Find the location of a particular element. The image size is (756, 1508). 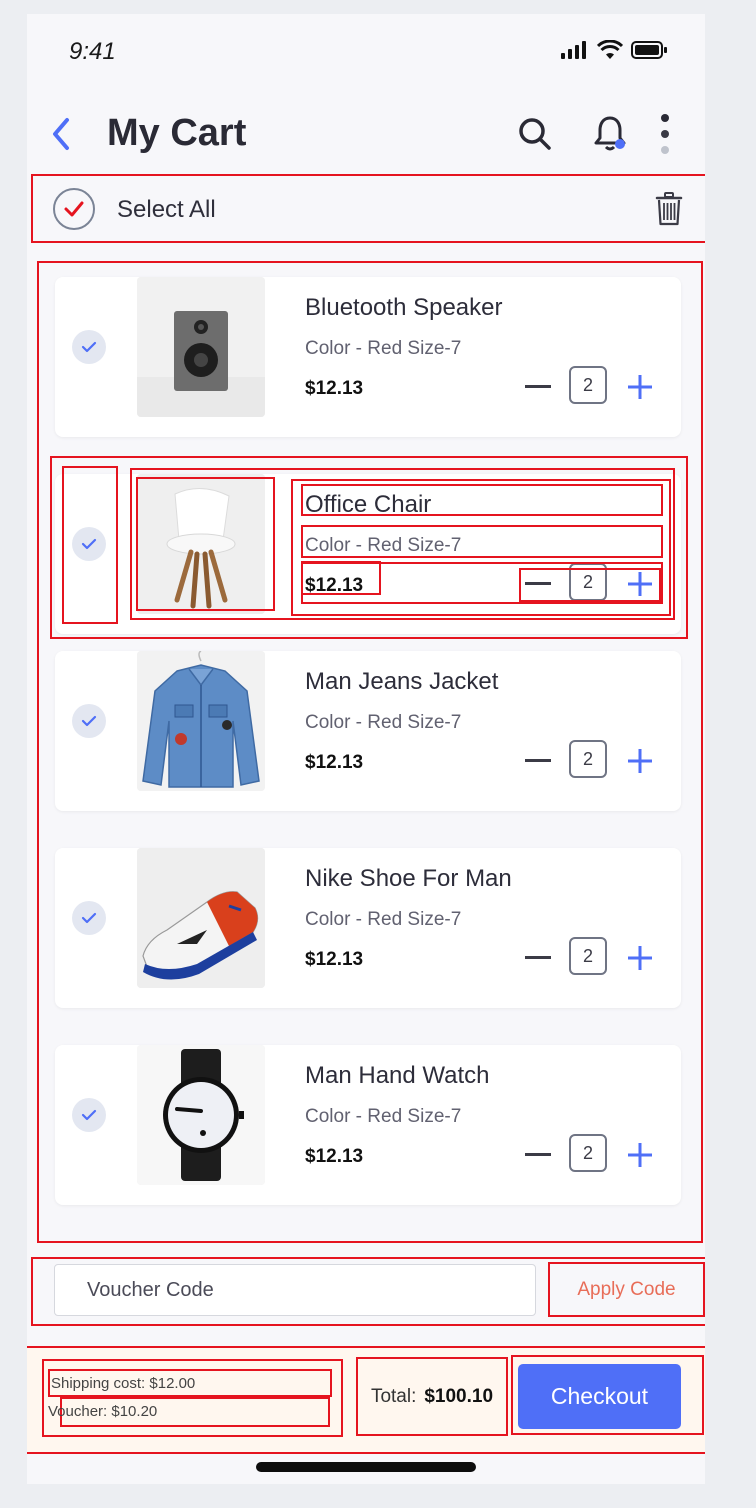

voucher-discount: Voucher: $10.20 is located at coordinates (189, 1412).